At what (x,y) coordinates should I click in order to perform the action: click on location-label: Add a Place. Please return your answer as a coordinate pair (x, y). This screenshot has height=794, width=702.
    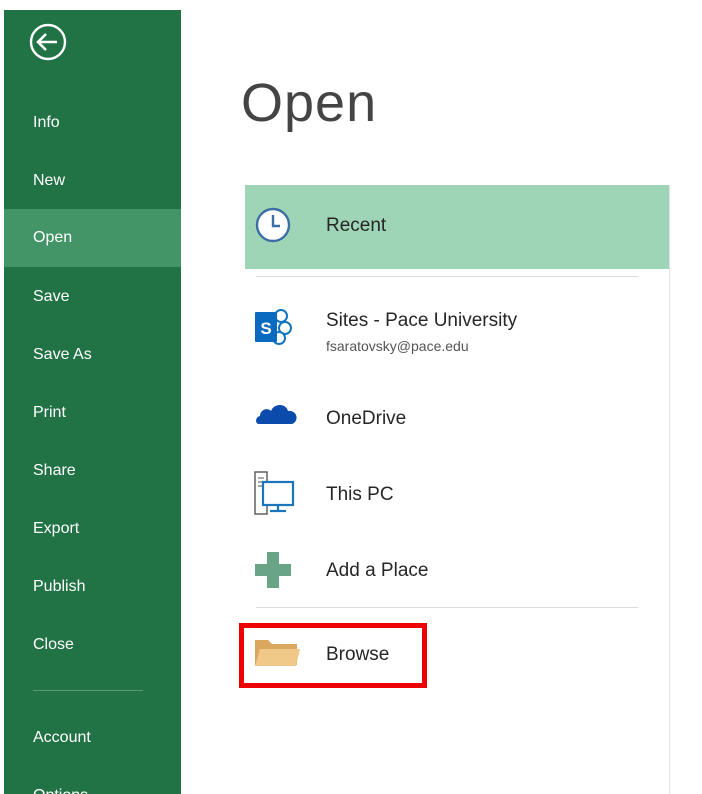
    Looking at the image, I should click on (377, 570).